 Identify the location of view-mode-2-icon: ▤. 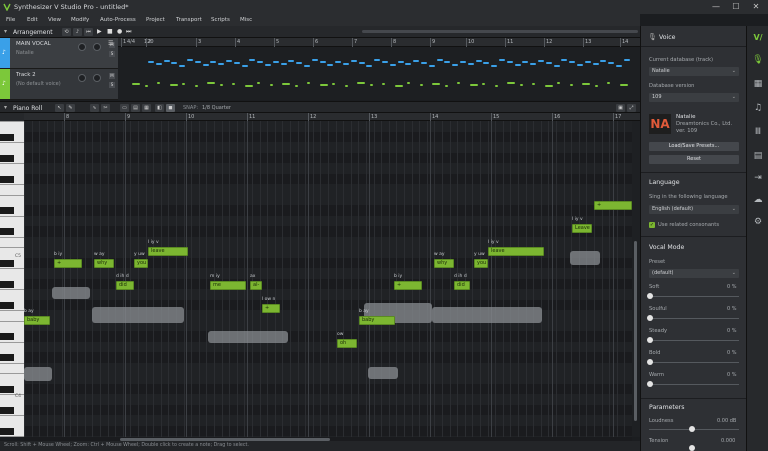
(135, 108).